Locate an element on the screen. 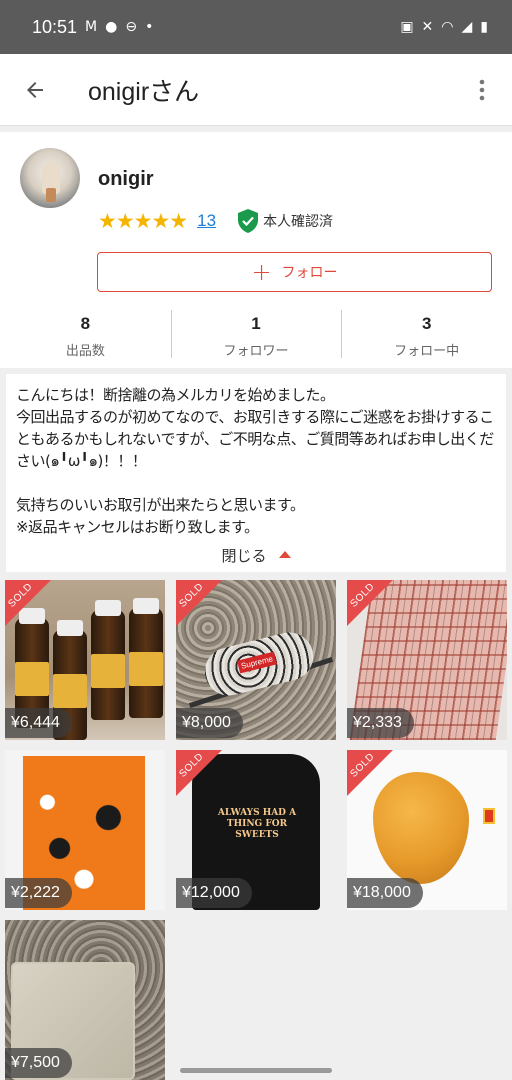 The image size is (512, 1080). more-options-button is located at coordinates (482, 90).